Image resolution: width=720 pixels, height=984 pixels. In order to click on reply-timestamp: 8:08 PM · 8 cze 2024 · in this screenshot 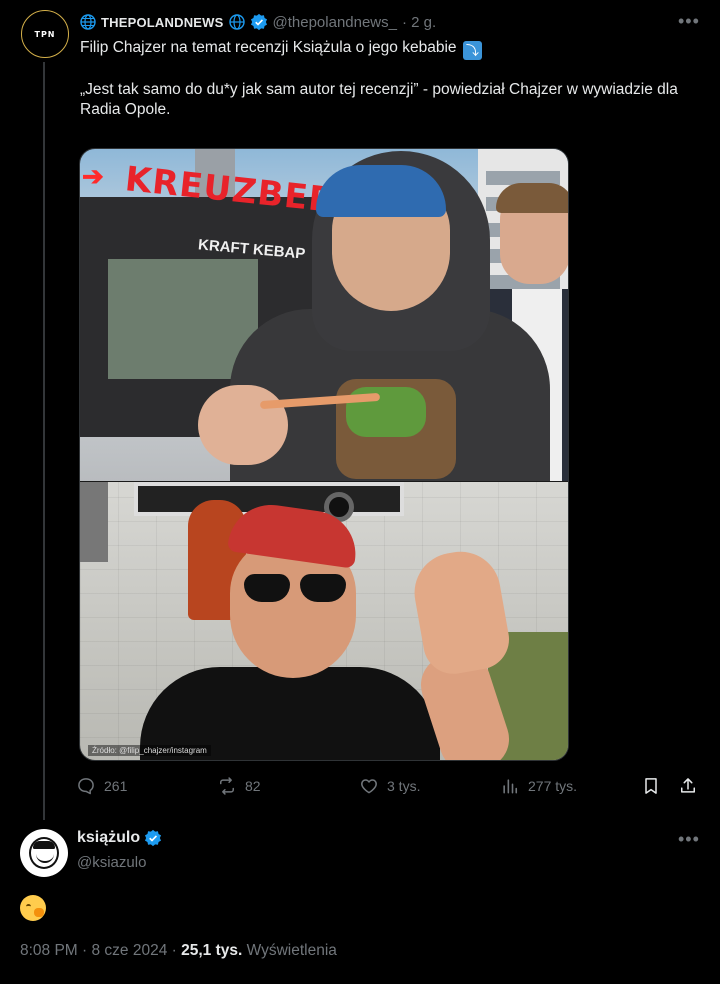, I will do `click(98, 950)`.